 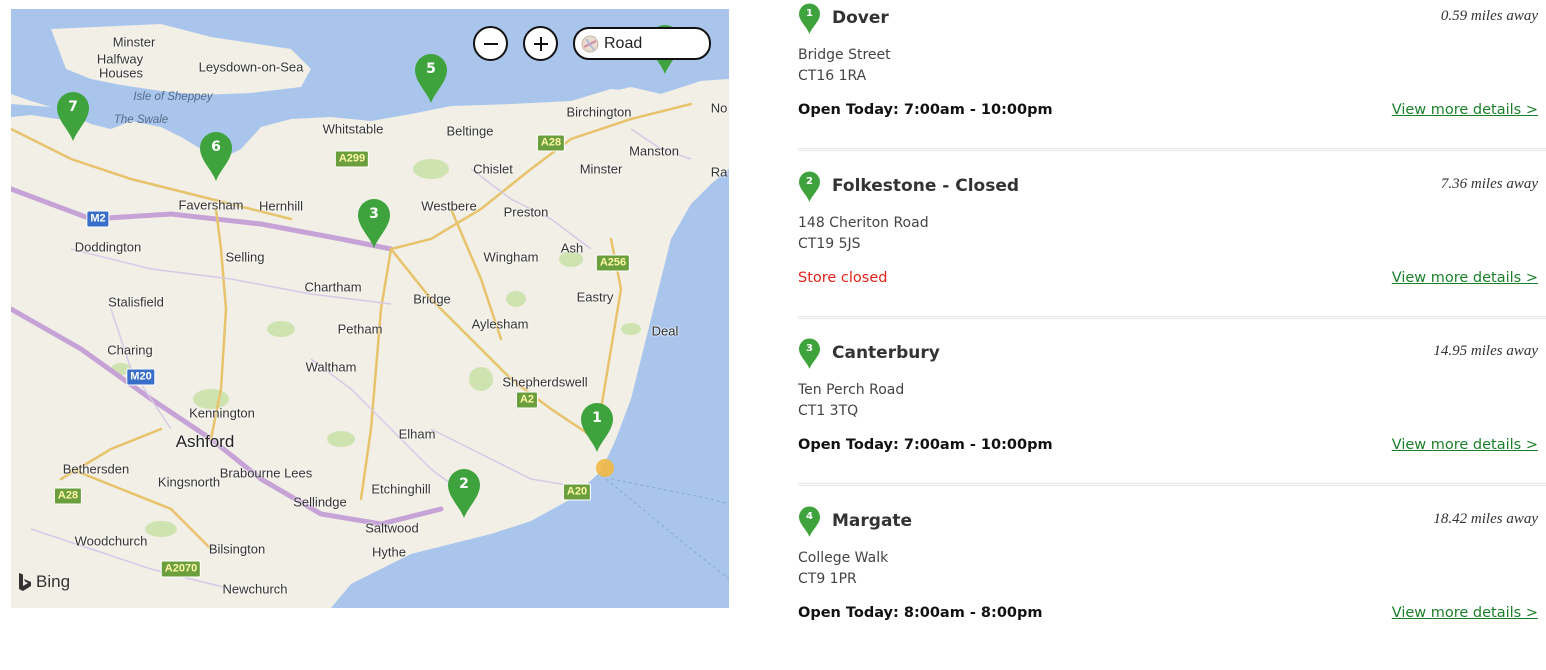 What do you see at coordinates (266, 473) in the screenshot?
I see `map-town-label: Brabourne Lees` at bounding box center [266, 473].